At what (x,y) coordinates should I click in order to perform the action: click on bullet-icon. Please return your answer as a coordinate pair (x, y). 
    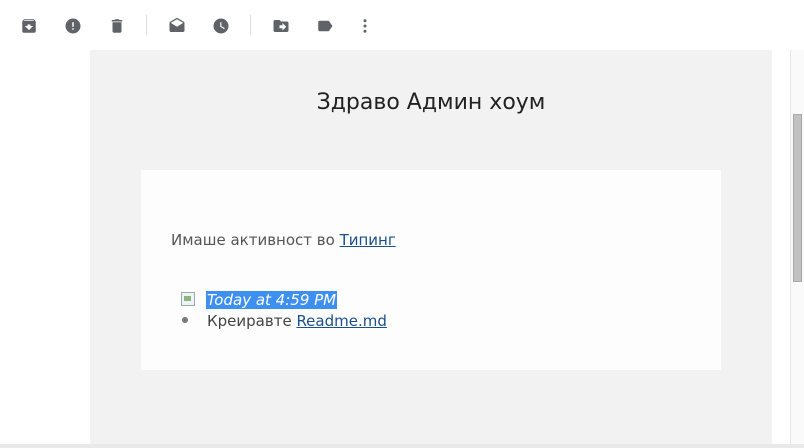
    Looking at the image, I should click on (185, 320).